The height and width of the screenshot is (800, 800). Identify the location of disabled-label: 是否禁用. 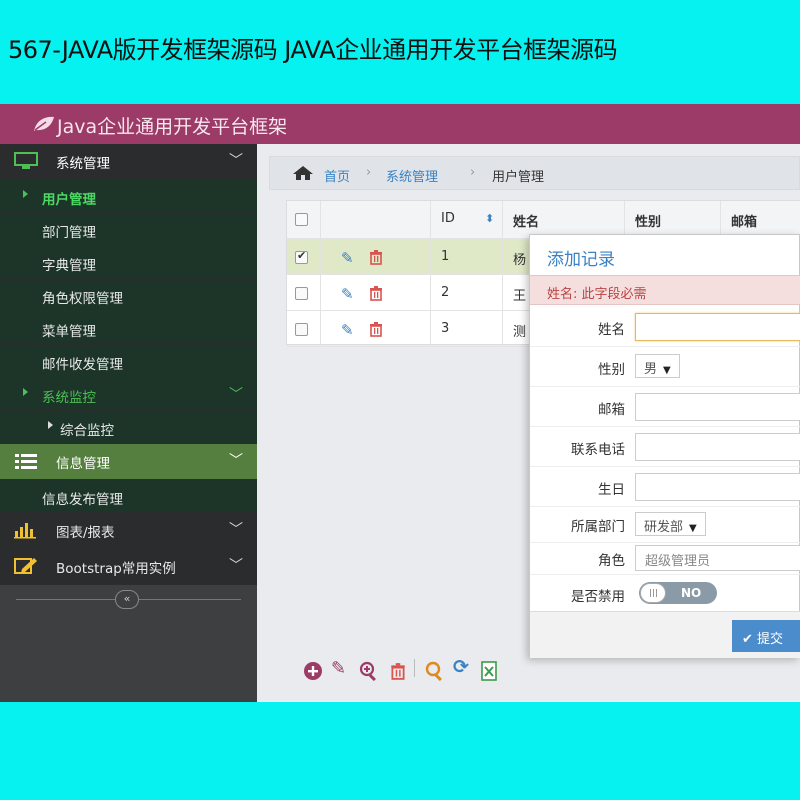
(598, 597).